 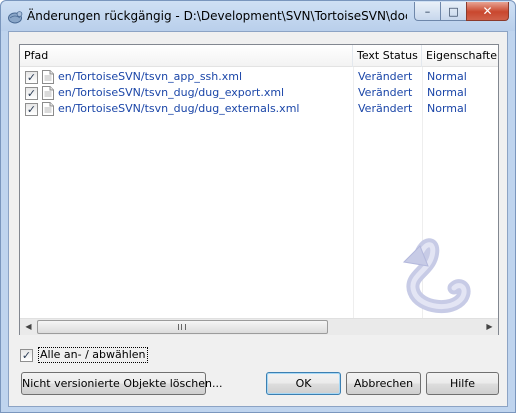 I want to click on scroll-thumb, so click(x=182, y=327).